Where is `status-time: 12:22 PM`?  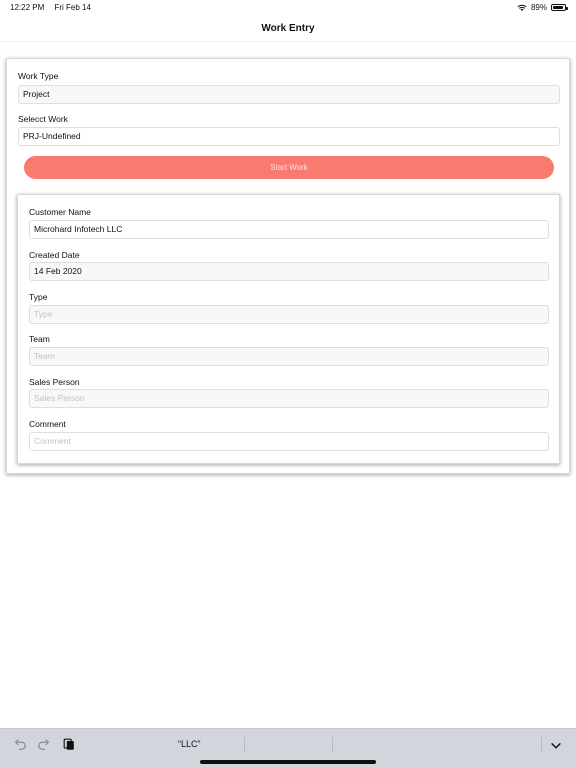 status-time: 12:22 PM is located at coordinates (27, 7).